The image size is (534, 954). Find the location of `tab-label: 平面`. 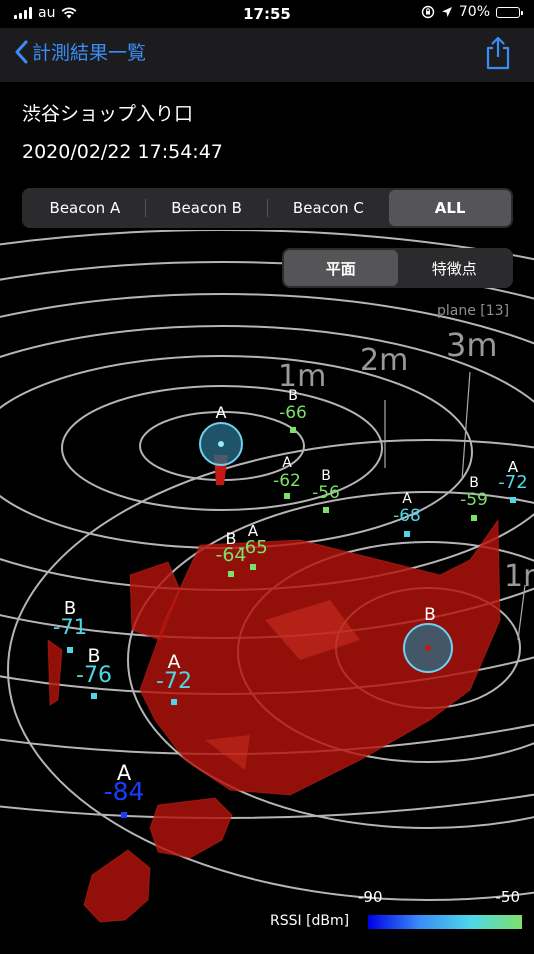

tab-label: 平面 is located at coordinates (340, 268).